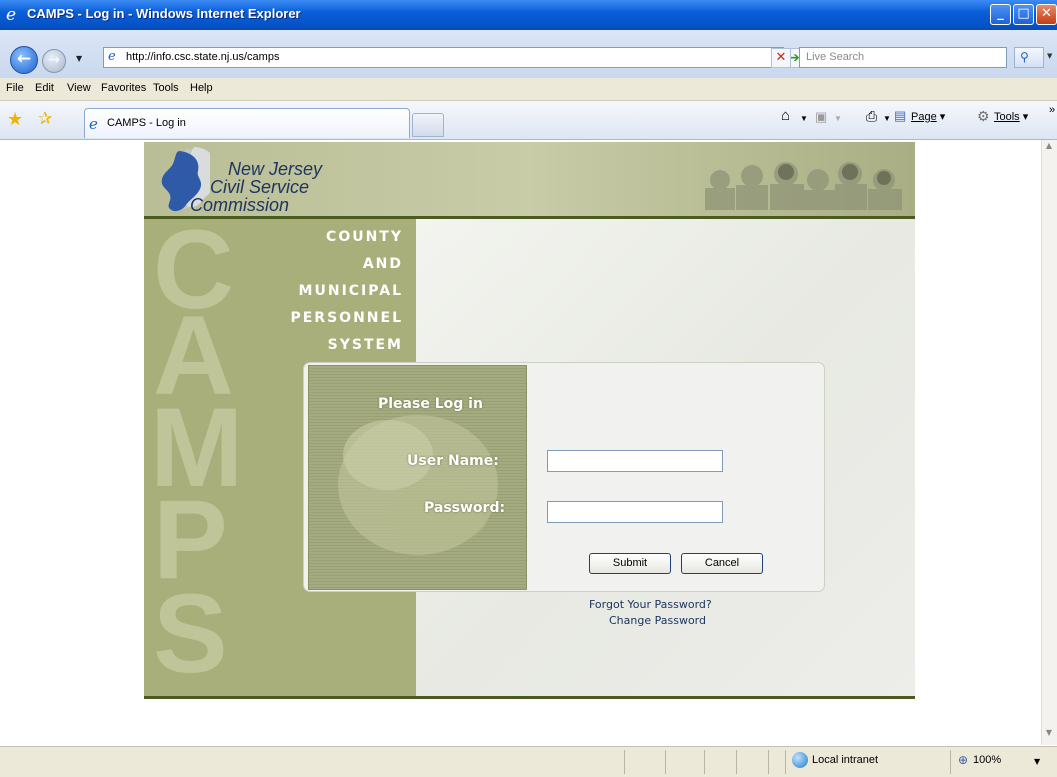 Image resolution: width=1057 pixels, height=777 pixels. What do you see at coordinates (430, 404) in the screenshot?
I see `login-heading: Please Log in` at bounding box center [430, 404].